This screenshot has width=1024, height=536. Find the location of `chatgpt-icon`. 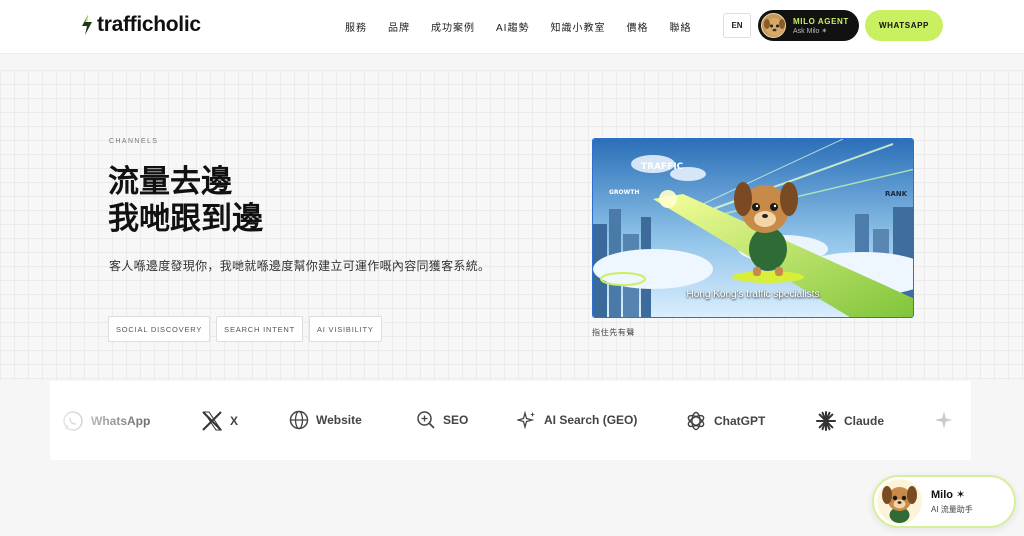

chatgpt-icon is located at coordinates (696, 421).